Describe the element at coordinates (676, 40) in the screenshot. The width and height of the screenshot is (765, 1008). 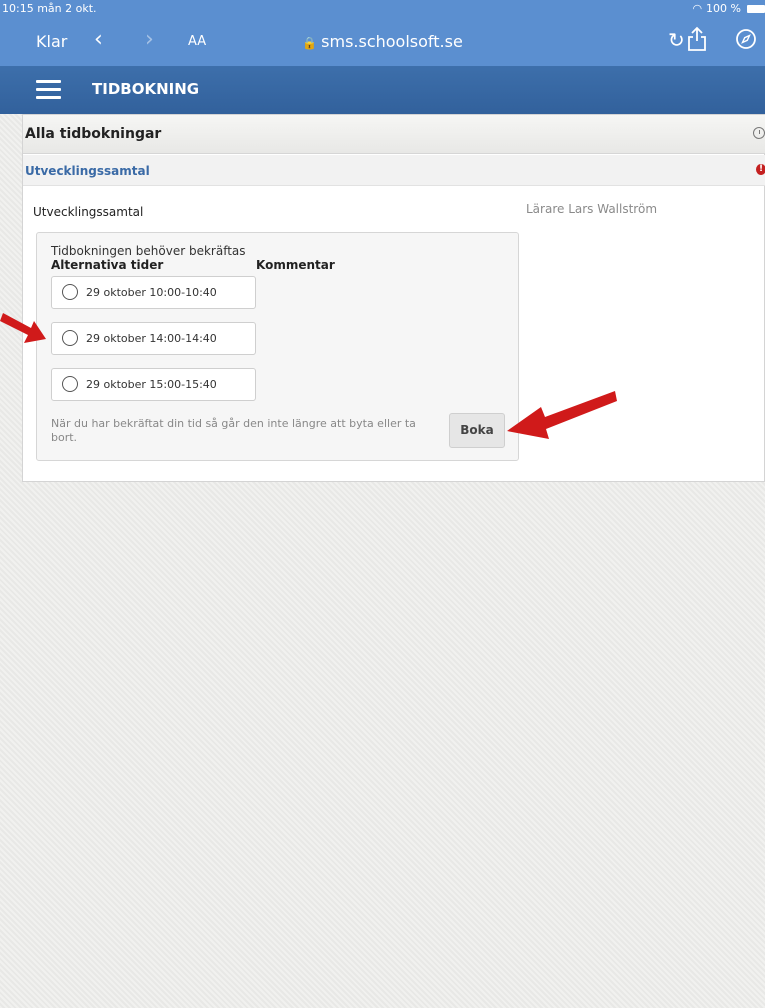
I see `reload-icon: ↻` at that location.